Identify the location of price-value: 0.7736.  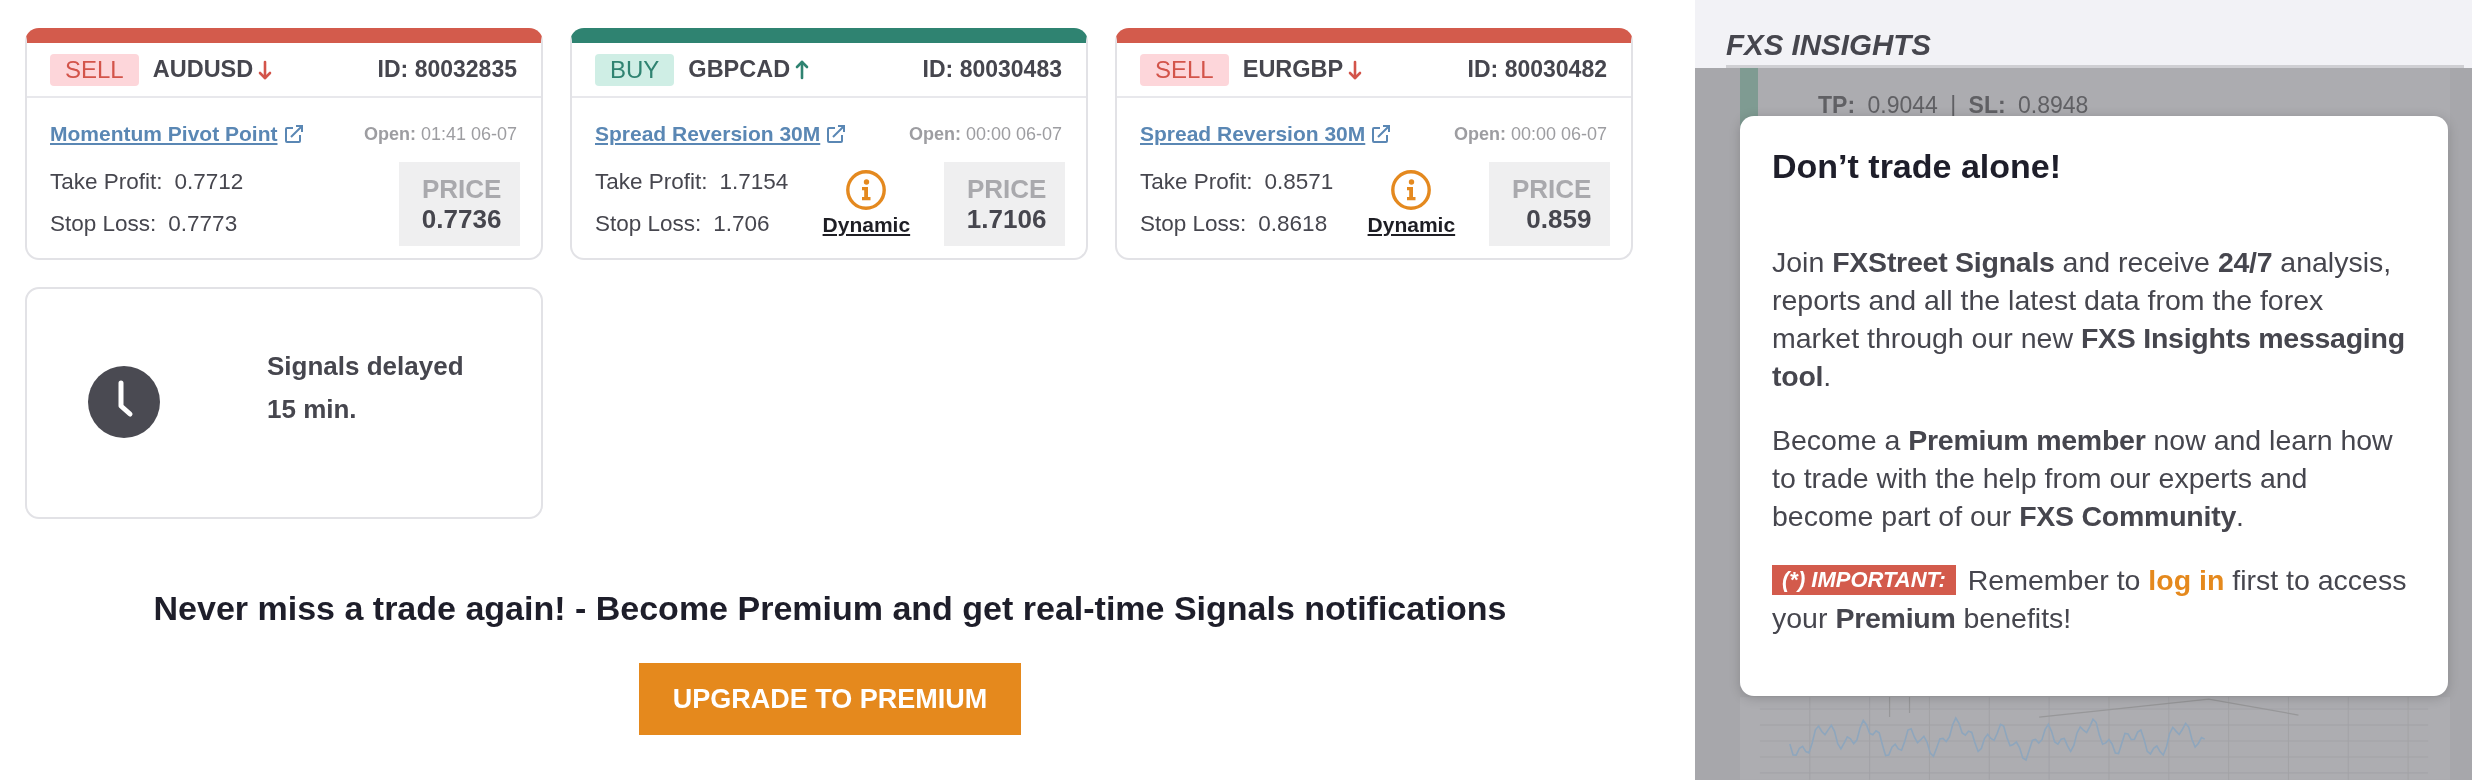
(461, 219).